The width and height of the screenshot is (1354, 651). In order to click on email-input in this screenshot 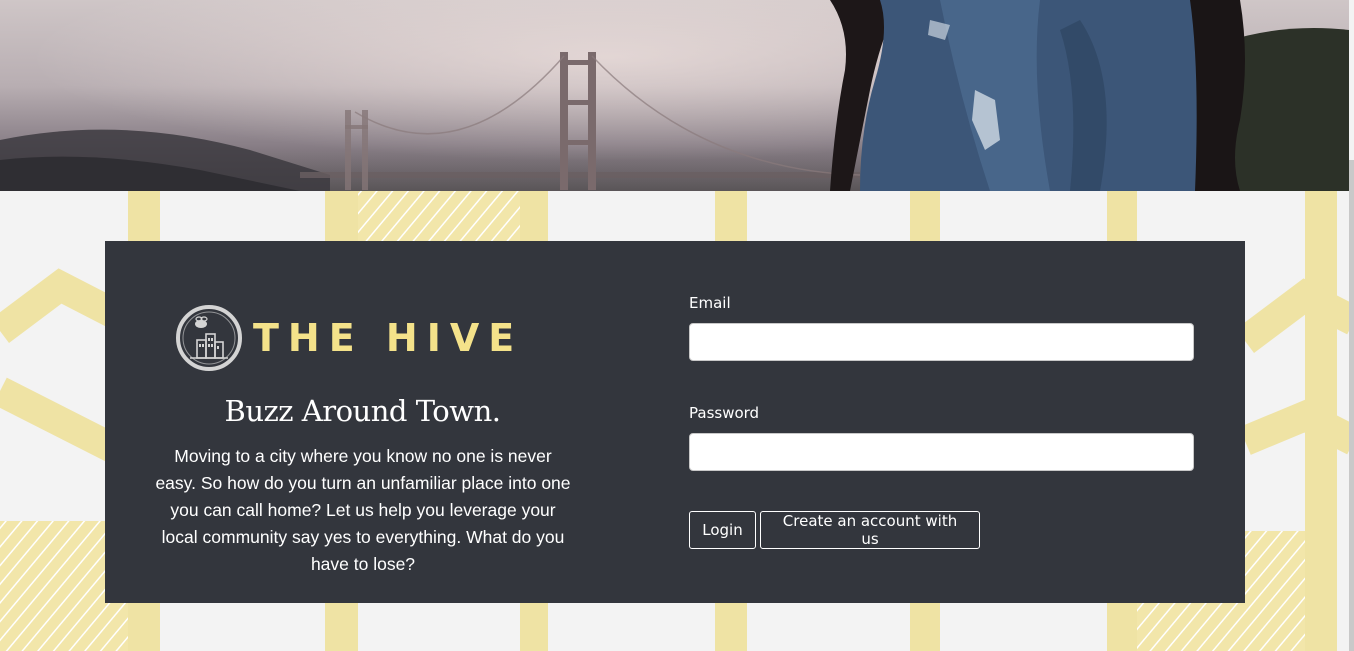, I will do `click(941, 342)`.